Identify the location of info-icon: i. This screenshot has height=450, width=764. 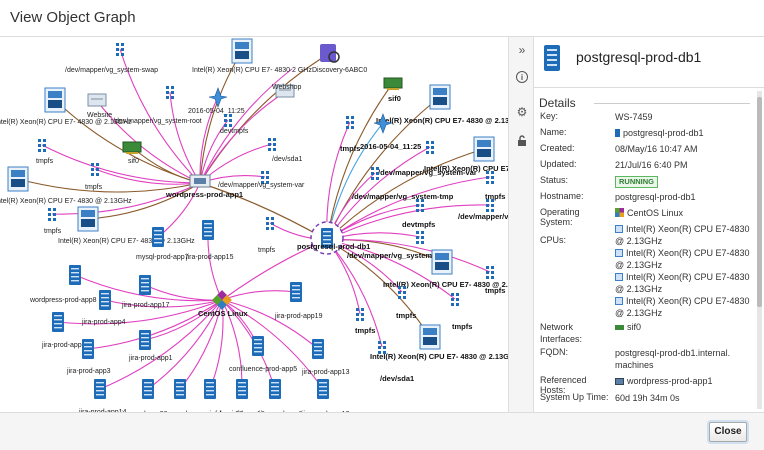
(522, 77).